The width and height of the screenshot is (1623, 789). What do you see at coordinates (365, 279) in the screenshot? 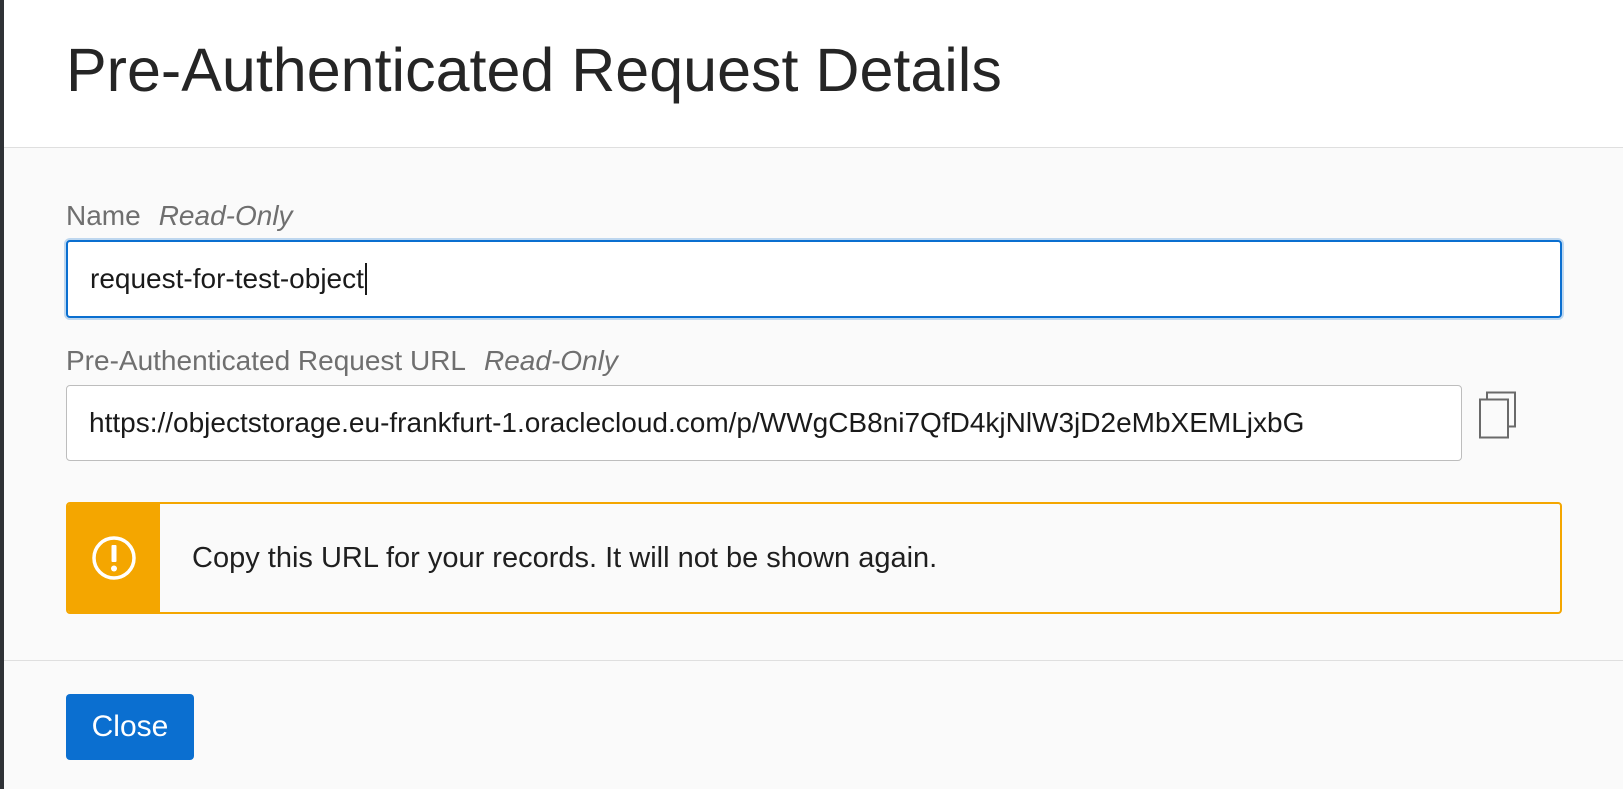
I see `text-caret` at bounding box center [365, 279].